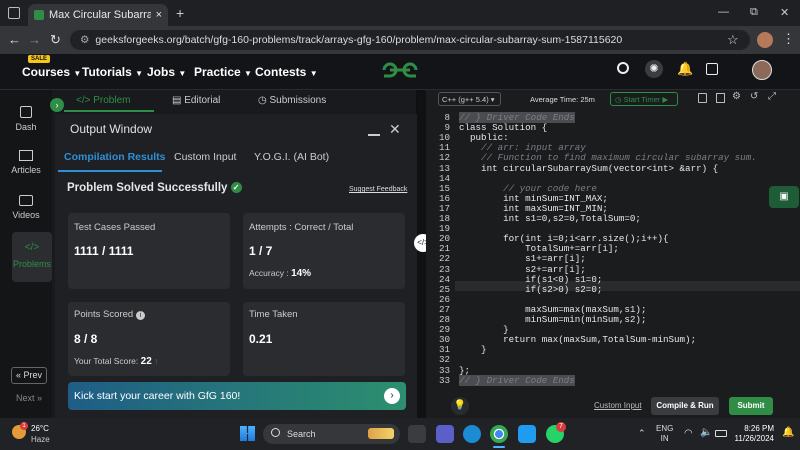  Describe the element at coordinates (104, 251) in the screenshot. I see `test-cases-value: 1111 / 1111` at that location.